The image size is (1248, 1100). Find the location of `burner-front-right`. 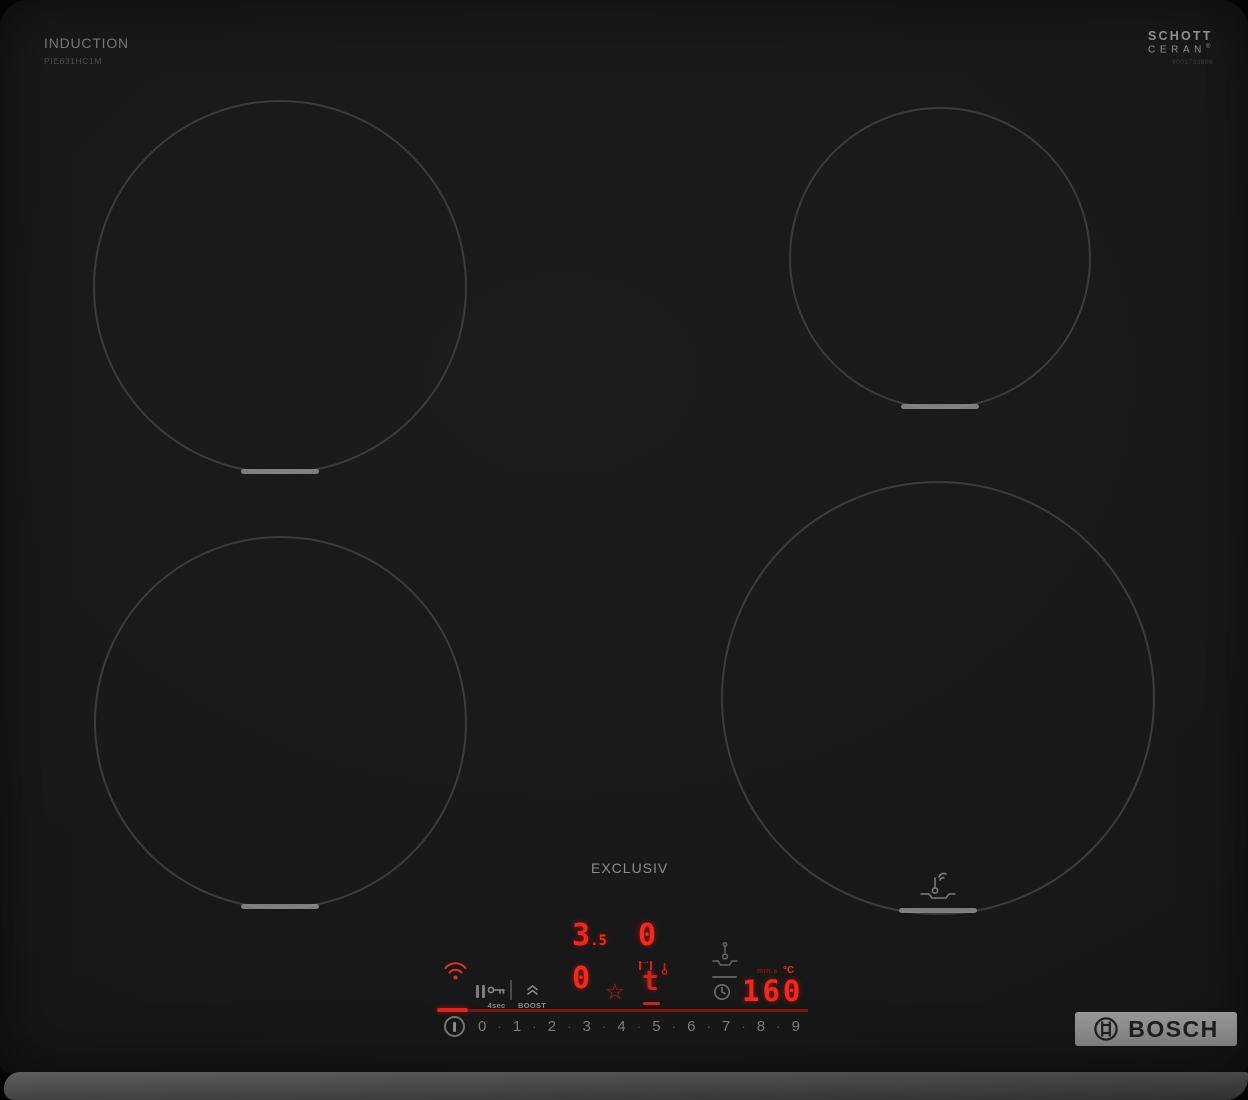

burner-front-right is located at coordinates (938, 698).